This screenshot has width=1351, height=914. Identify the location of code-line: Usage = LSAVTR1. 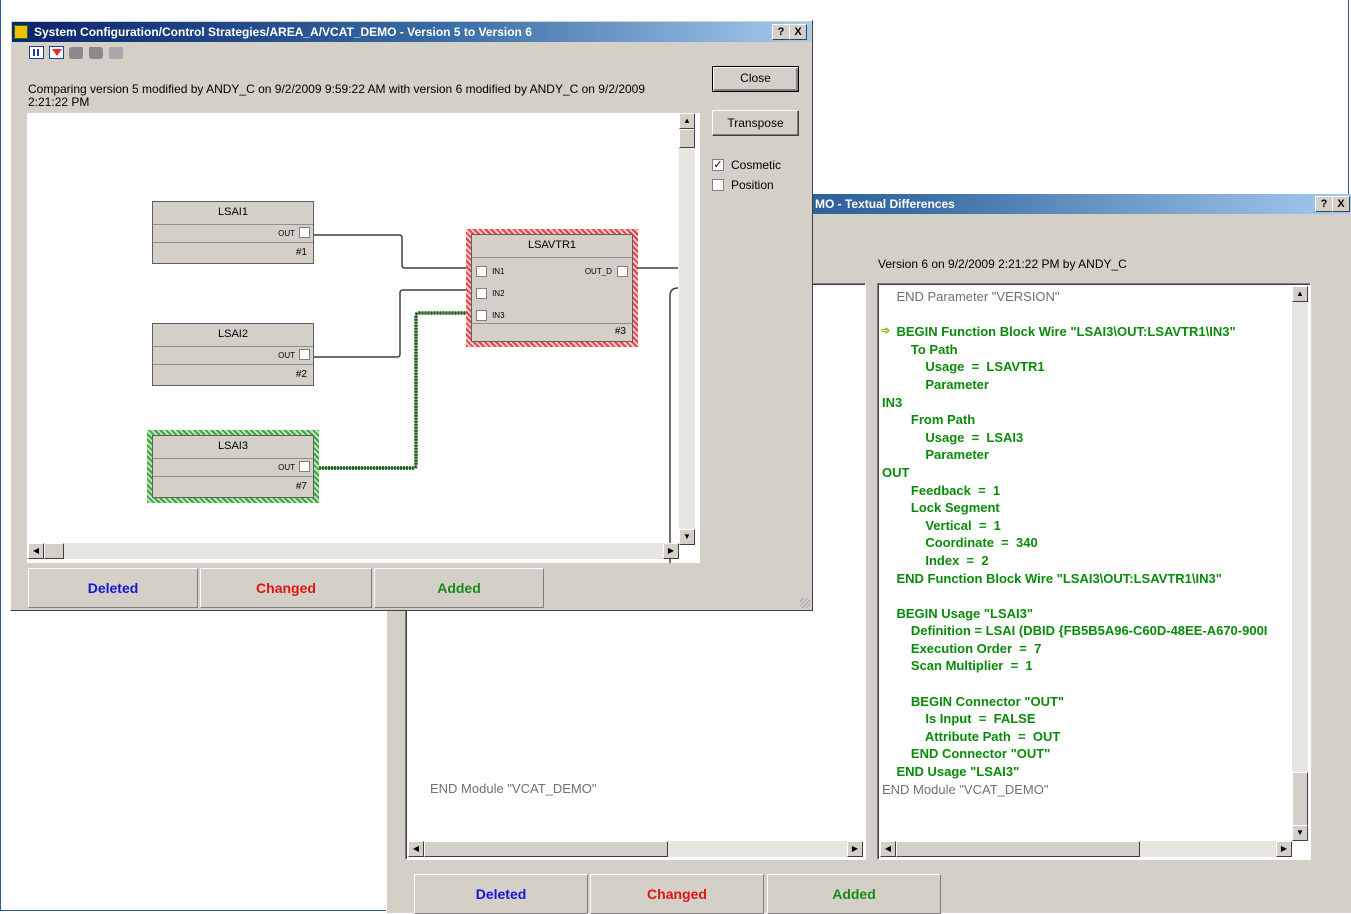
(963, 367).